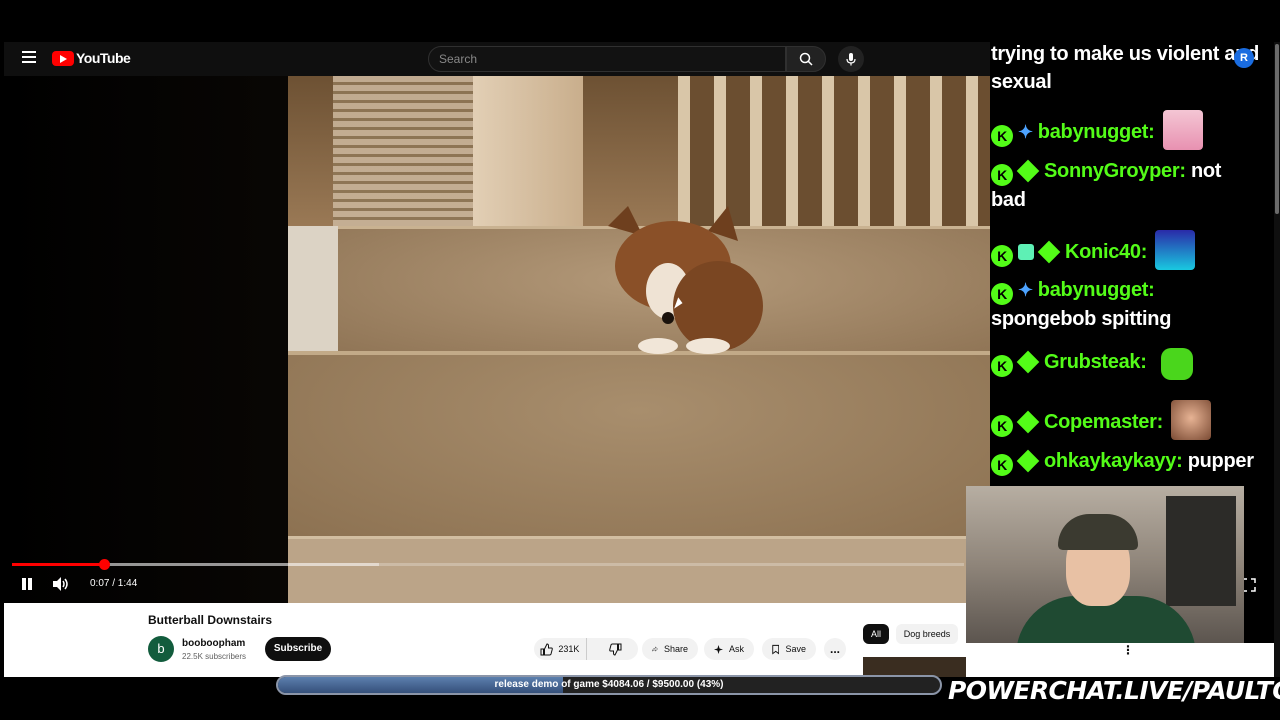 This screenshot has height=720, width=1280. What do you see at coordinates (675, 649) in the screenshot?
I see `share-label: Share` at bounding box center [675, 649].